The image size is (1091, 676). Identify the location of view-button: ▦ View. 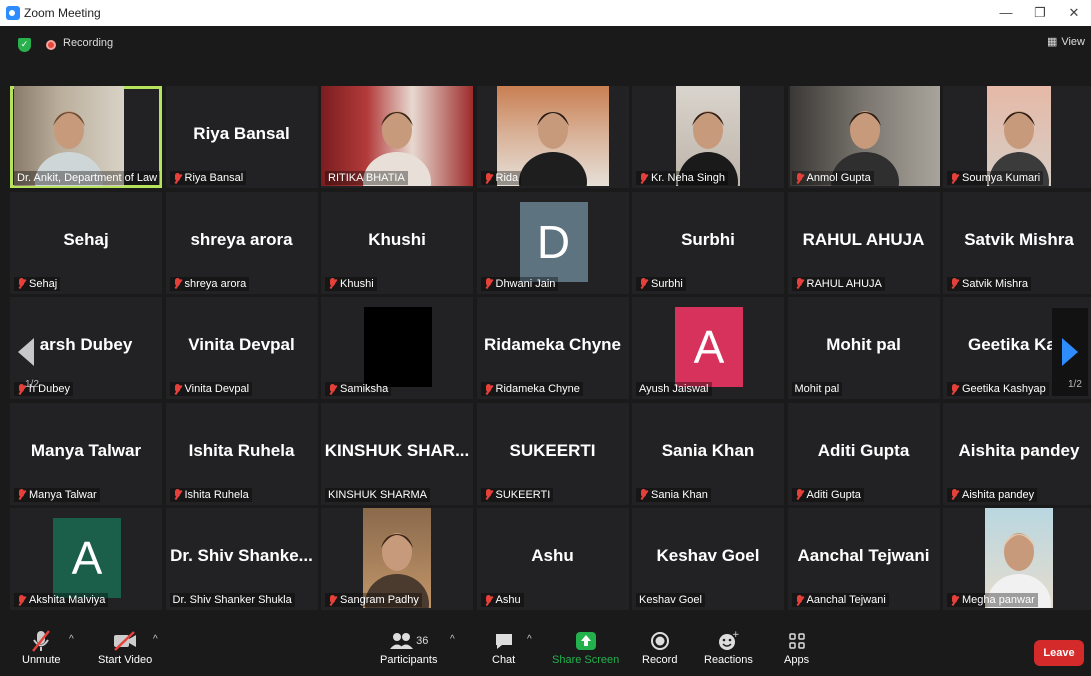
(1066, 42).